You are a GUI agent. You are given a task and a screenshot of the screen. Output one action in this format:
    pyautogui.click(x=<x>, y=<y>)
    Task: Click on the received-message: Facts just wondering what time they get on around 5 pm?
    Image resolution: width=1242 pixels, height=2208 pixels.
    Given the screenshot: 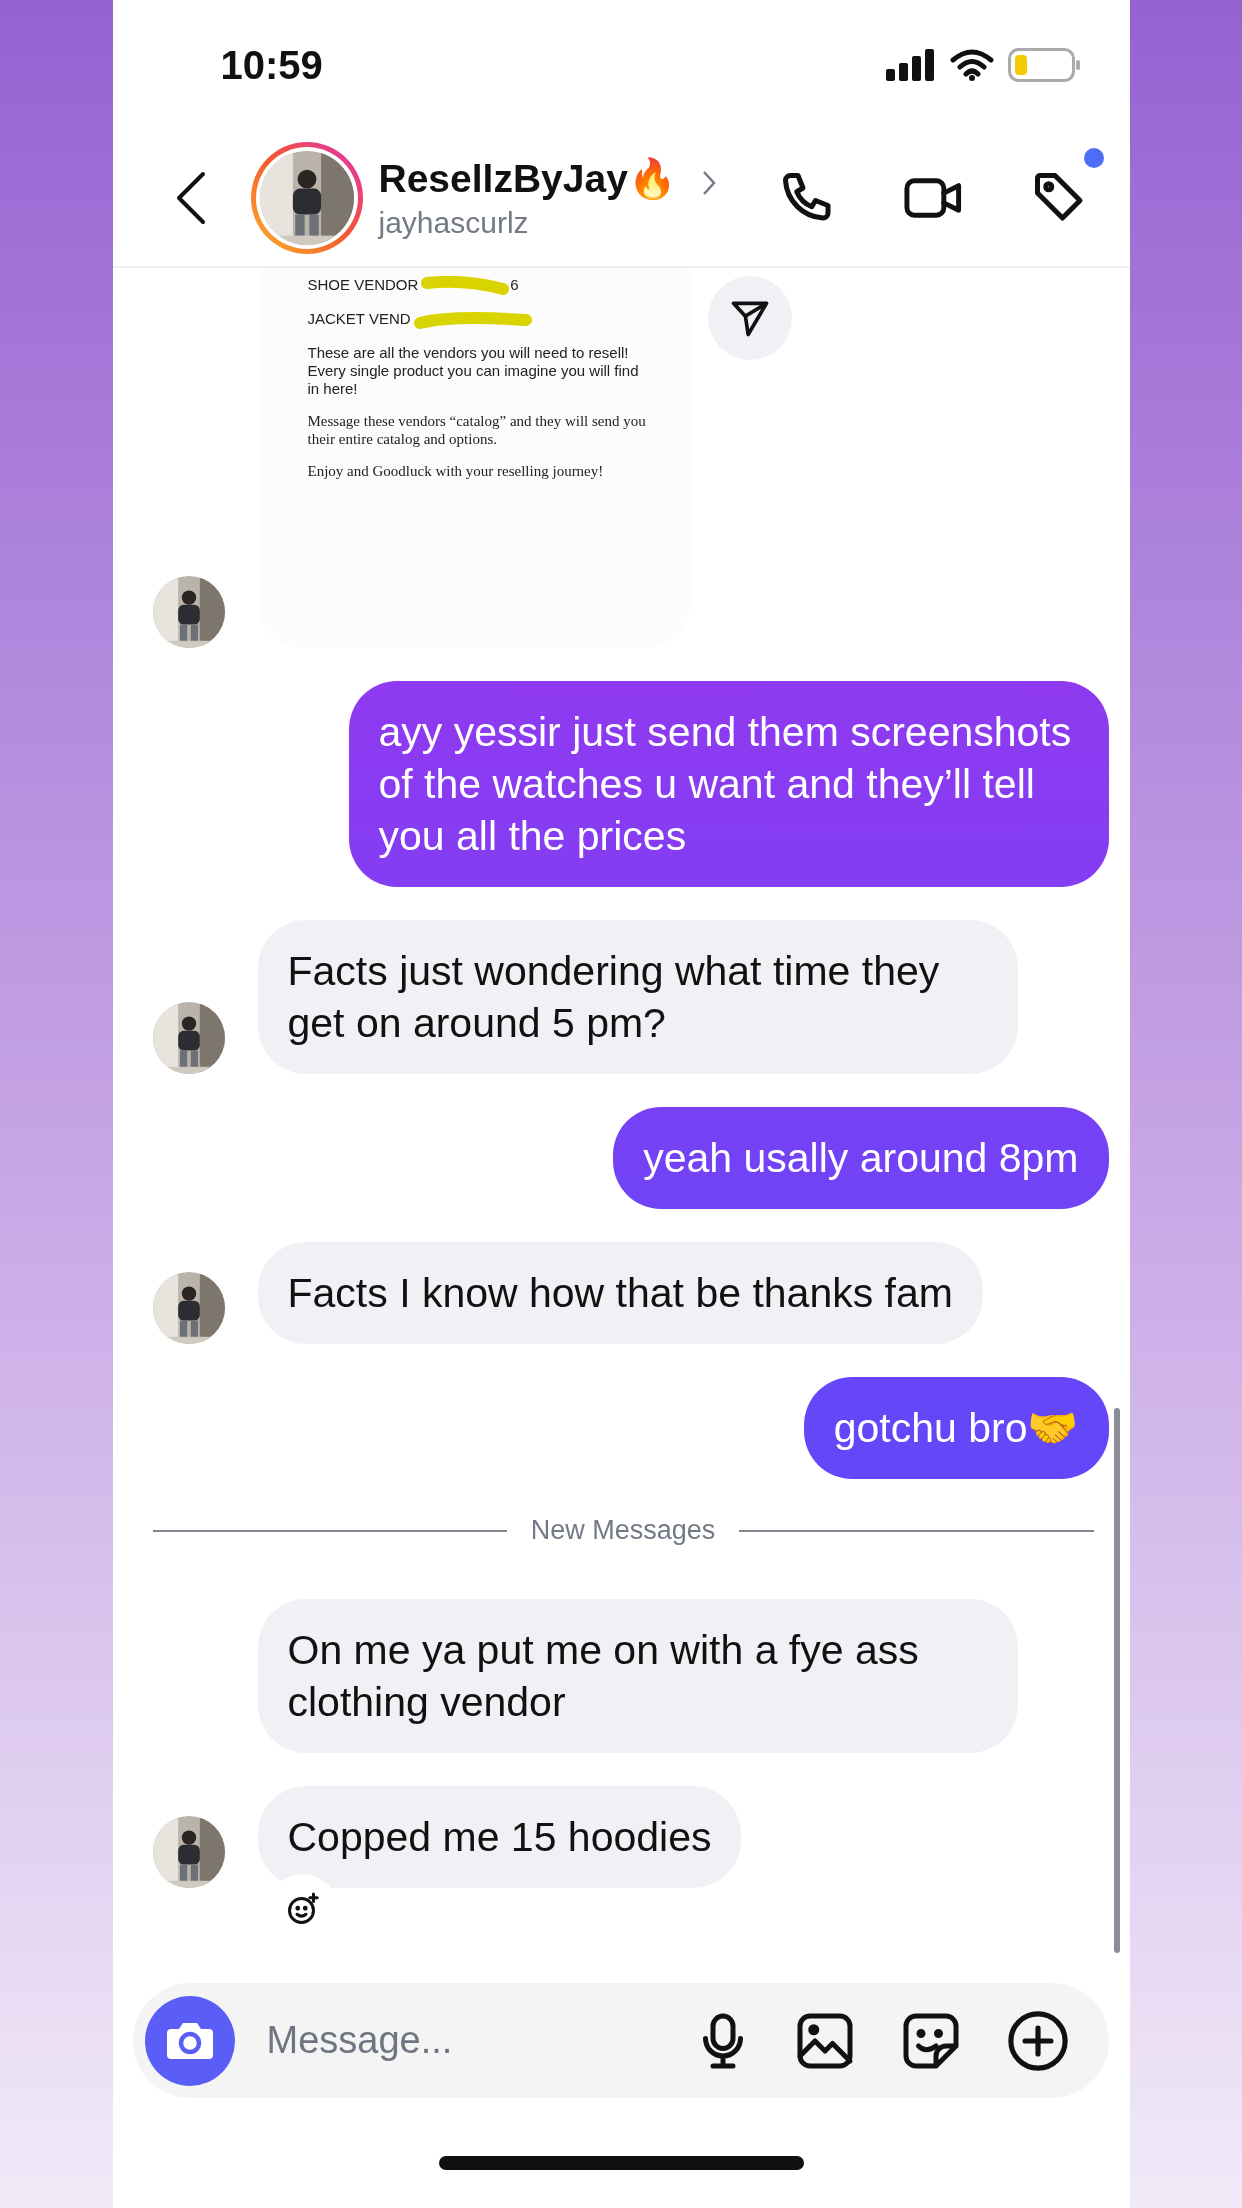 What is the action you would take?
    pyautogui.click(x=637, y=997)
    